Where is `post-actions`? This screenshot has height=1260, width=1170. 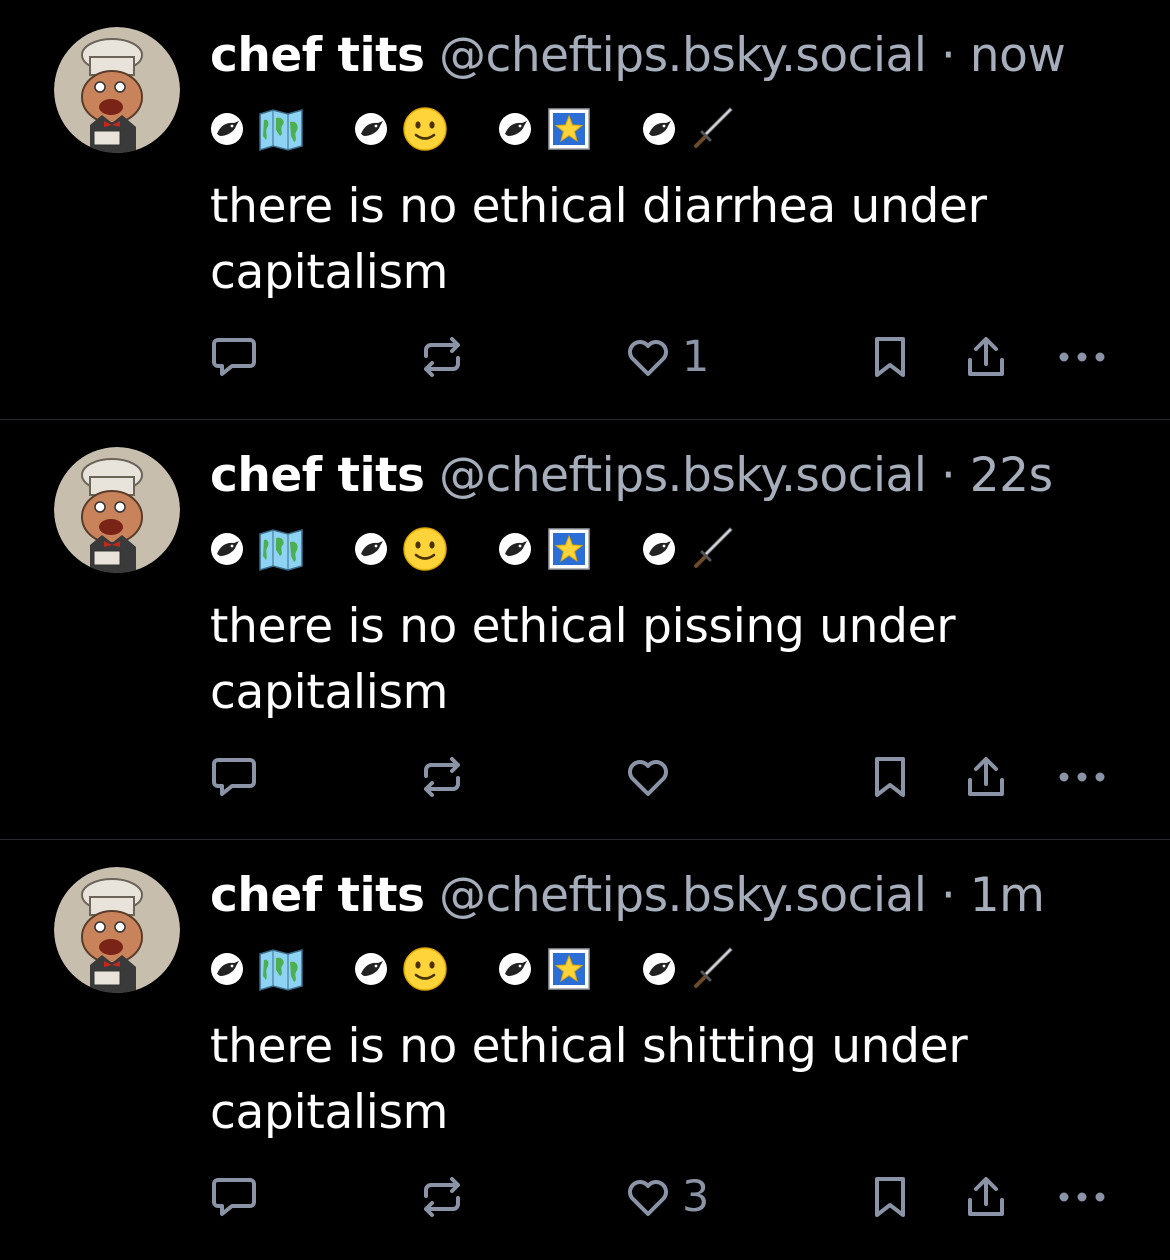 post-actions is located at coordinates (585, 777).